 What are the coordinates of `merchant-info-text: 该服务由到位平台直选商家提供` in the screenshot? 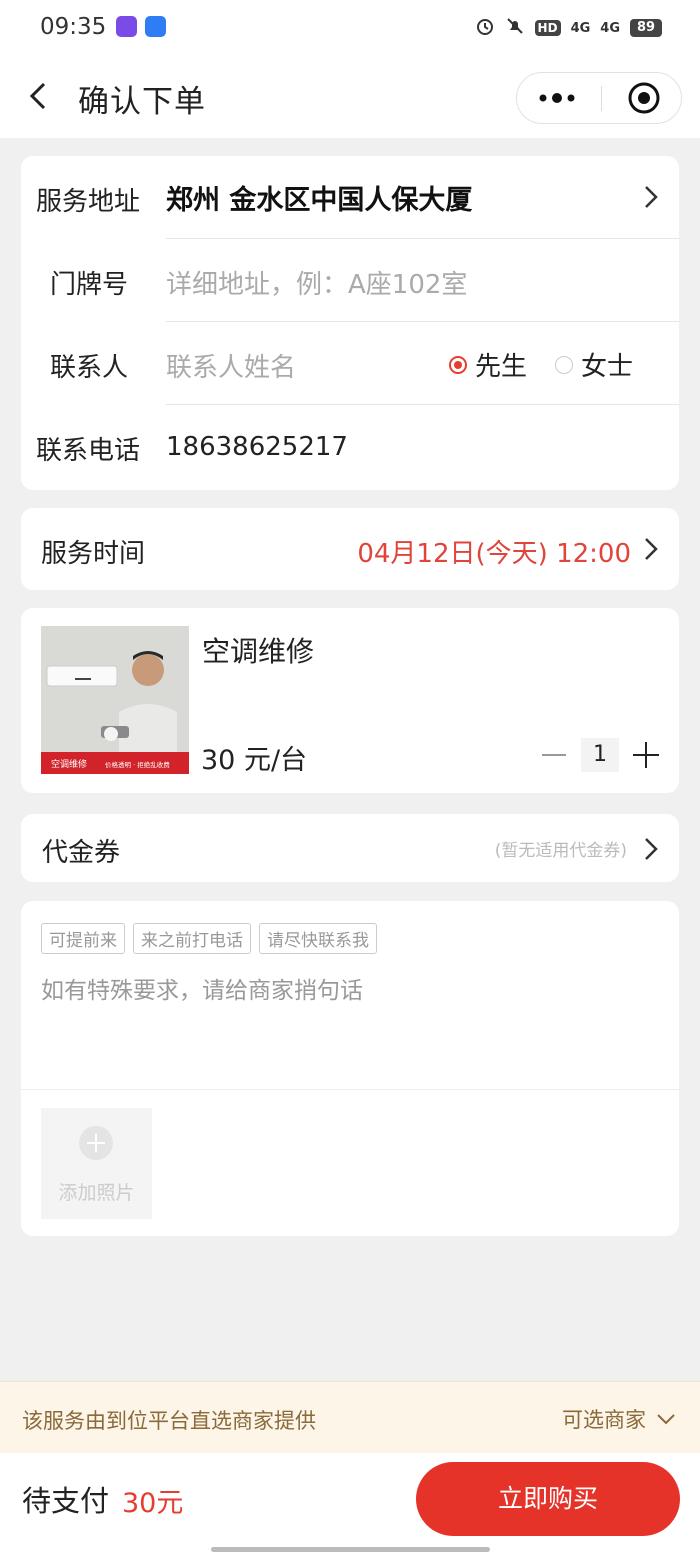 It's located at (169, 1421).